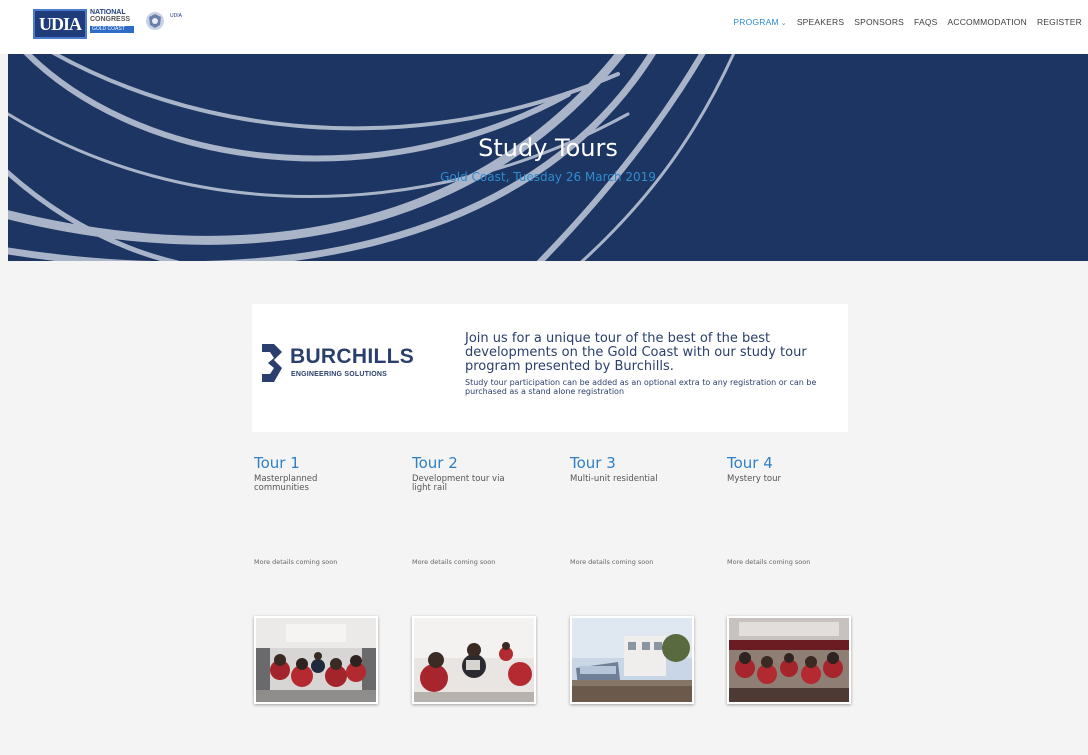 This screenshot has height=755, width=1088. What do you see at coordinates (339, 374) in the screenshot?
I see `burchills-tagline: ENGINEERING SOLUTIONS` at bounding box center [339, 374].